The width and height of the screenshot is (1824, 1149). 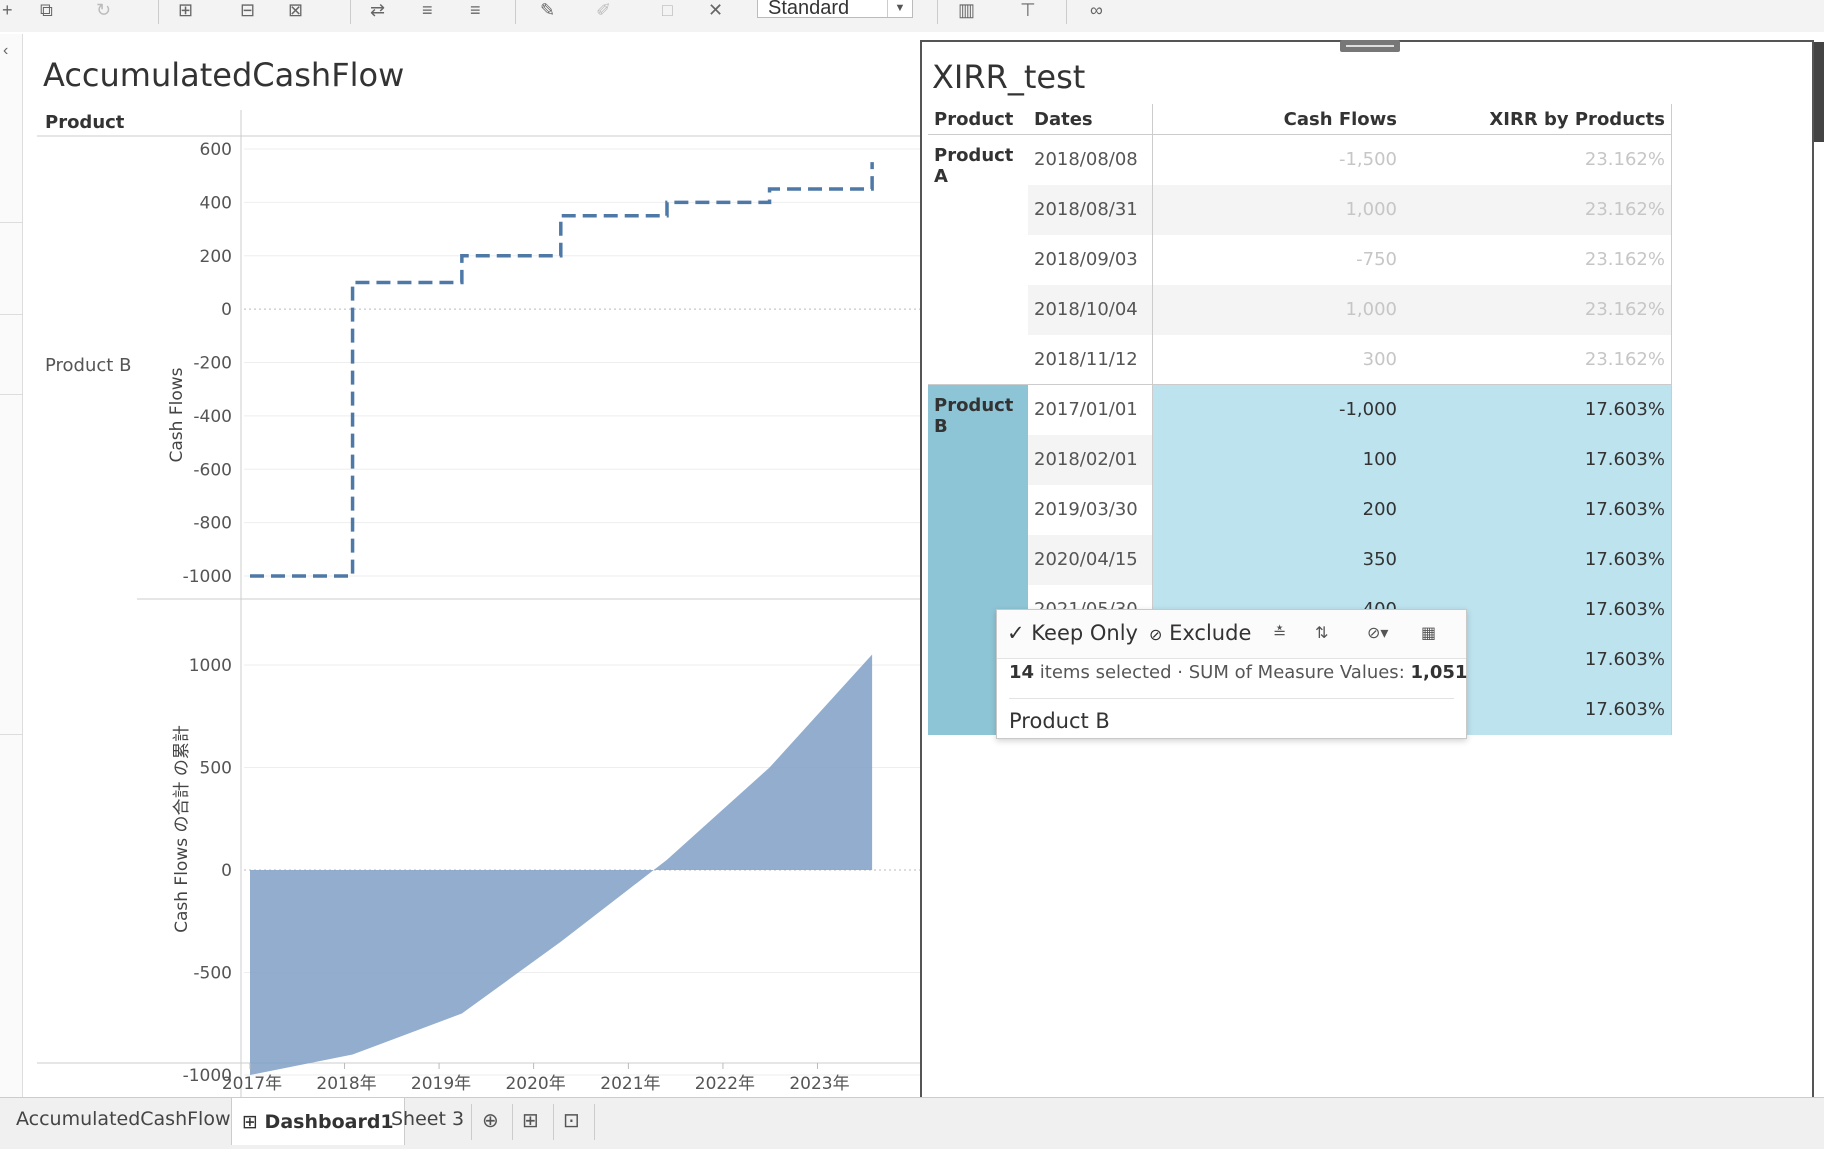 I want to click on sort-asc-icon: ≡, so click(x=427, y=10).